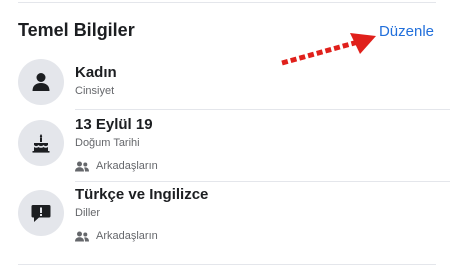 The height and width of the screenshot is (275, 450). I want to click on person-icon, so click(41, 82).